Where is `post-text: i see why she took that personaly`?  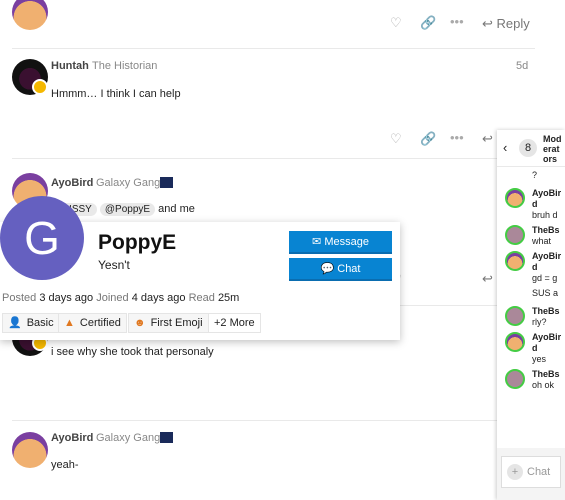 post-text: i see why she took that personaly is located at coordinates (132, 352).